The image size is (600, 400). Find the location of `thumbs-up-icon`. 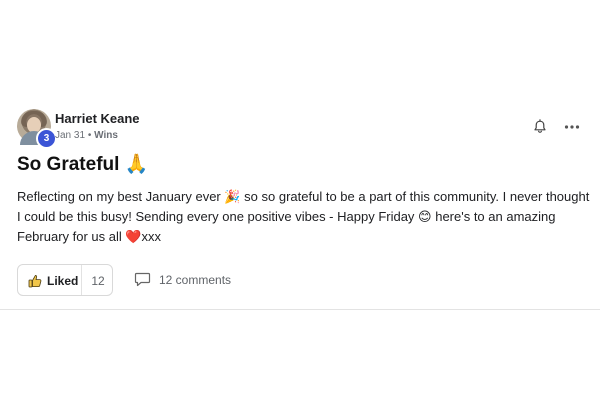

thumbs-up-icon is located at coordinates (35, 281).